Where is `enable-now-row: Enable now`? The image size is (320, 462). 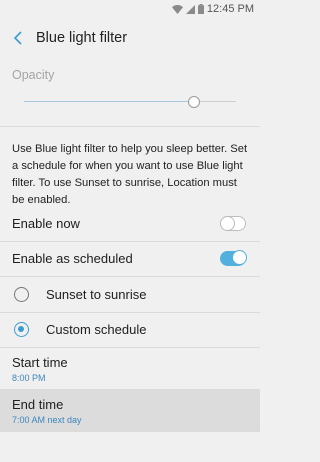 enable-now-row: Enable now is located at coordinates (130, 224).